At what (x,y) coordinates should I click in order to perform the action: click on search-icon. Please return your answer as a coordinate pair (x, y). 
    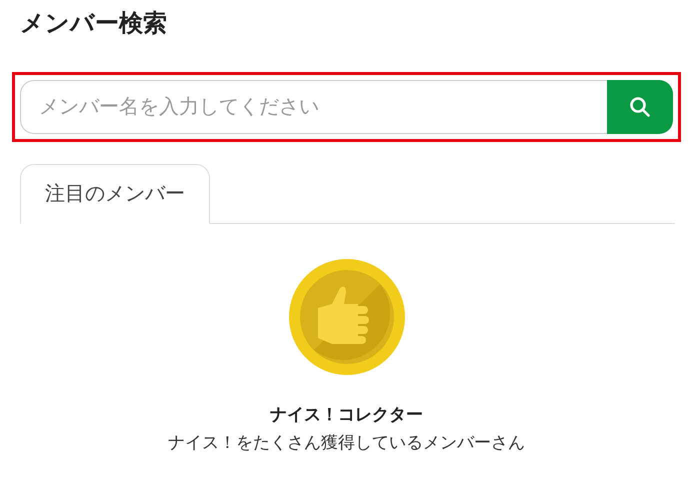
    Looking at the image, I should click on (640, 107).